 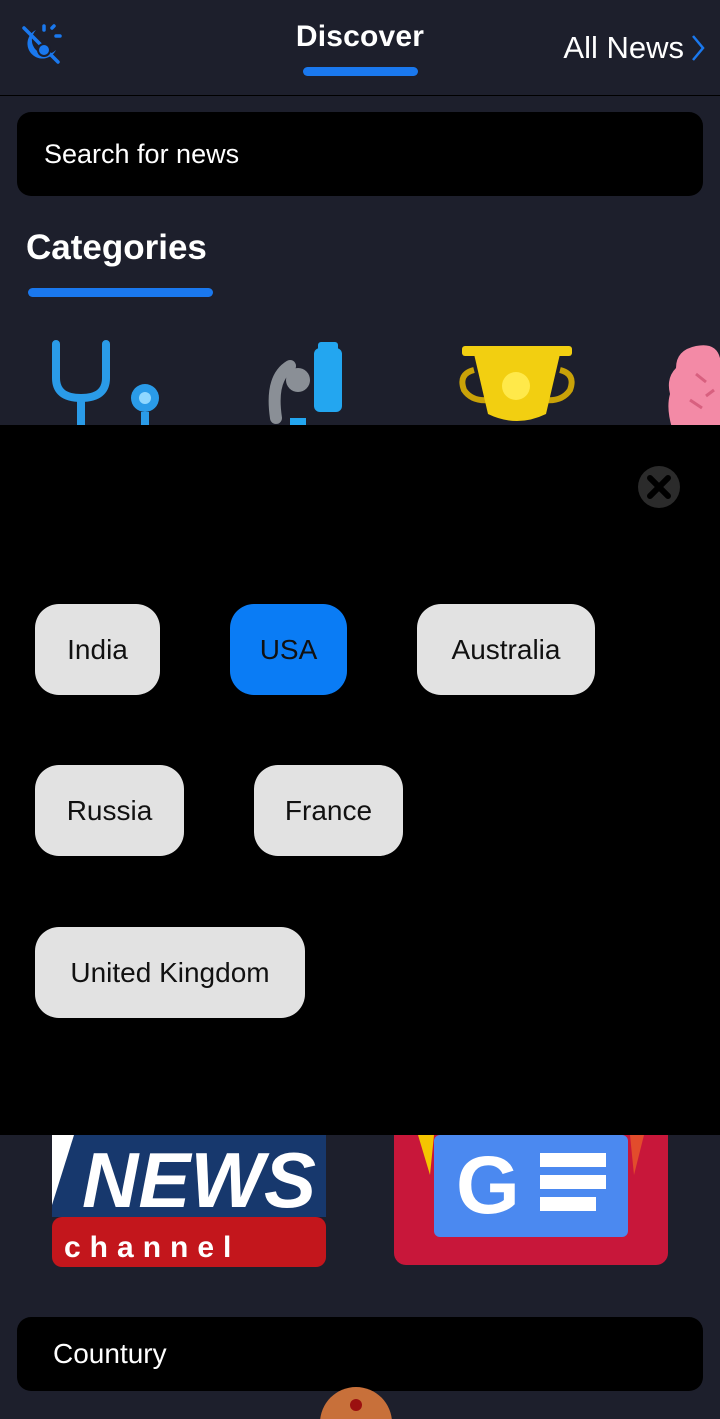 I want to click on tab-active-indicator, so click(x=360, y=71).